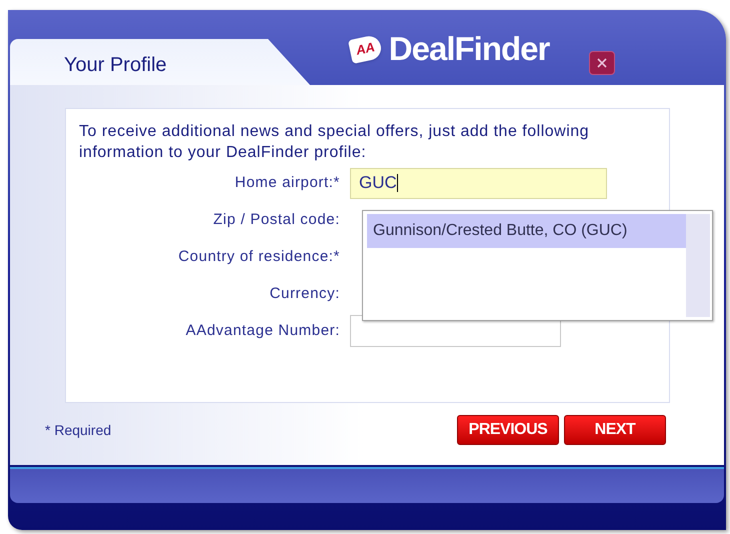  What do you see at coordinates (259, 256) in the screenshot?
I see `field-label: Country of residence:*` at bounding box center [259, 256].